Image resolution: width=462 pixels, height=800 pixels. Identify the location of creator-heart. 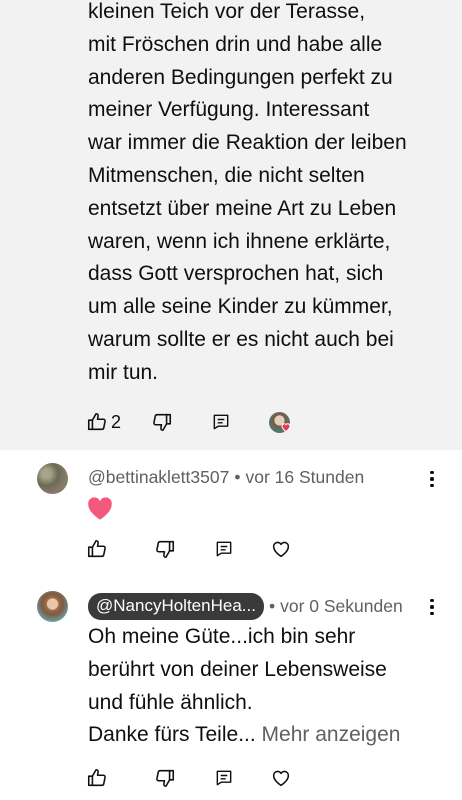
(279, 422).